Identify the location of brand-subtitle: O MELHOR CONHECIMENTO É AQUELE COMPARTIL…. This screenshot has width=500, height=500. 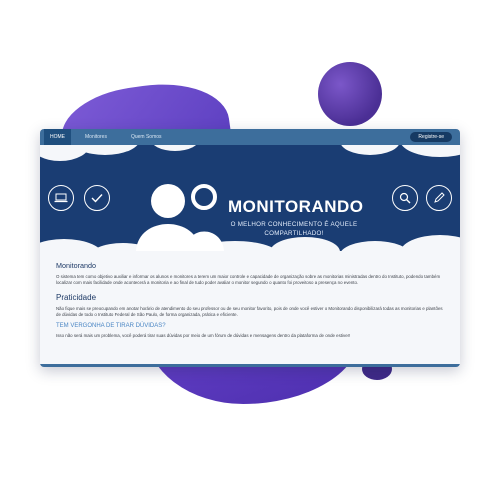
(294, 229).